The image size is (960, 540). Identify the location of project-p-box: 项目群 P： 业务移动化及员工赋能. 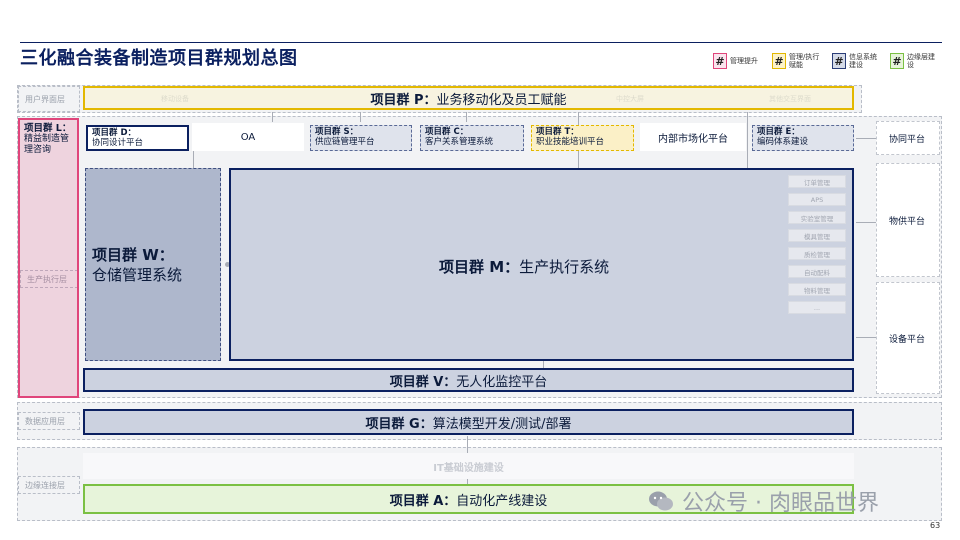
(468, 98).